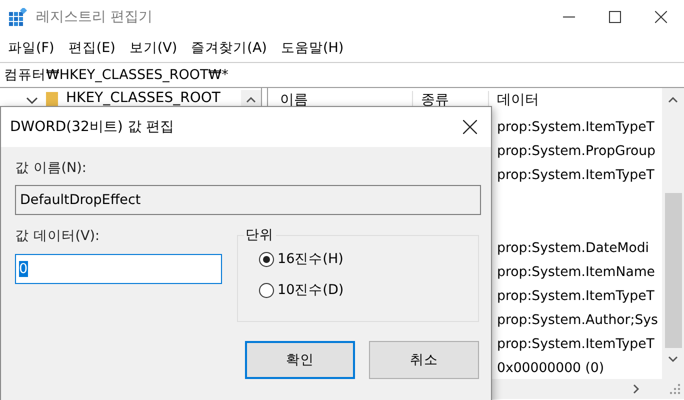 This screenshot has width=684, height=400. Describe the element at coordinates (514, 100) in the screenshot. I see `column-header: 데이터` at that location.